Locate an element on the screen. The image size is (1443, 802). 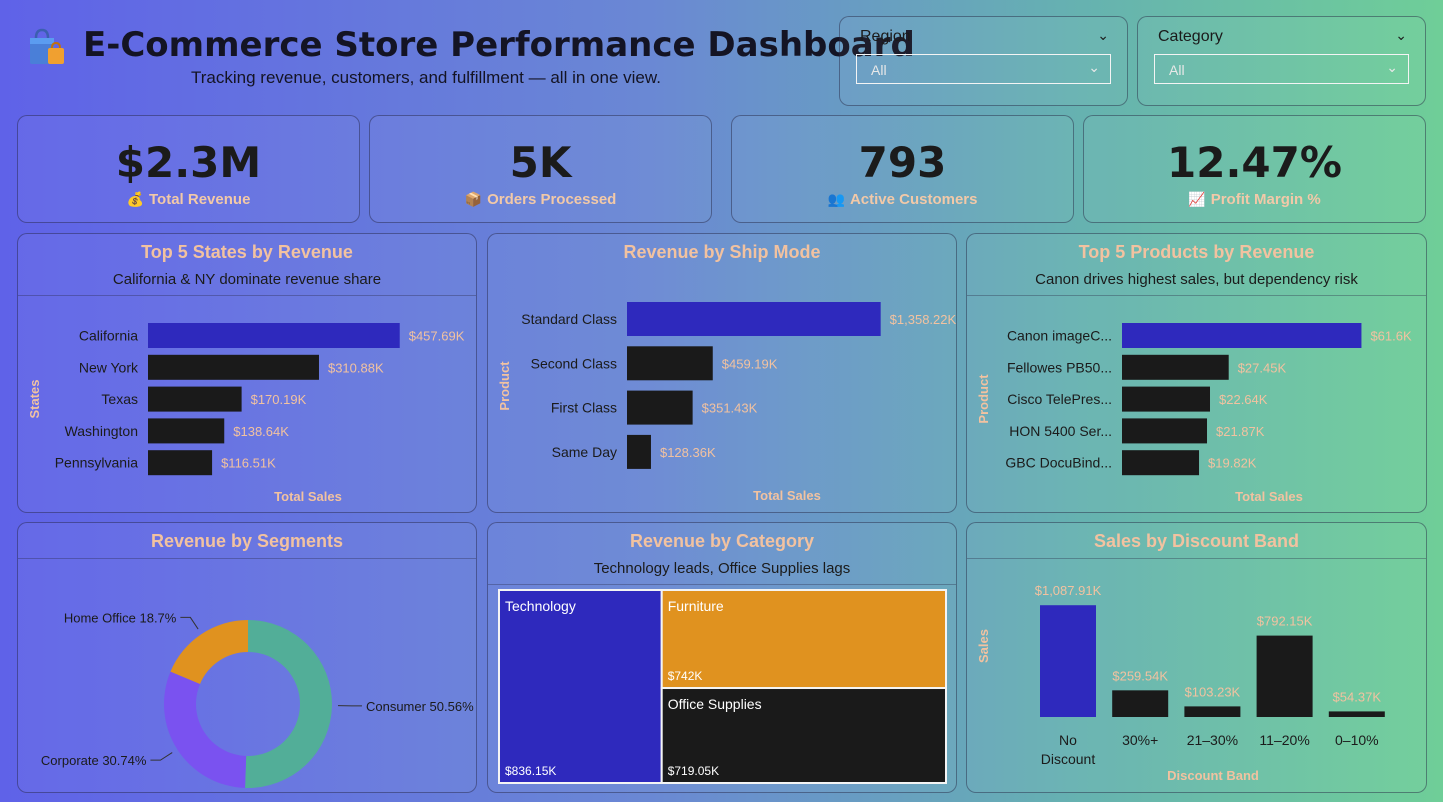
category-label: 0–10% is located at coordinates (1357, 740).